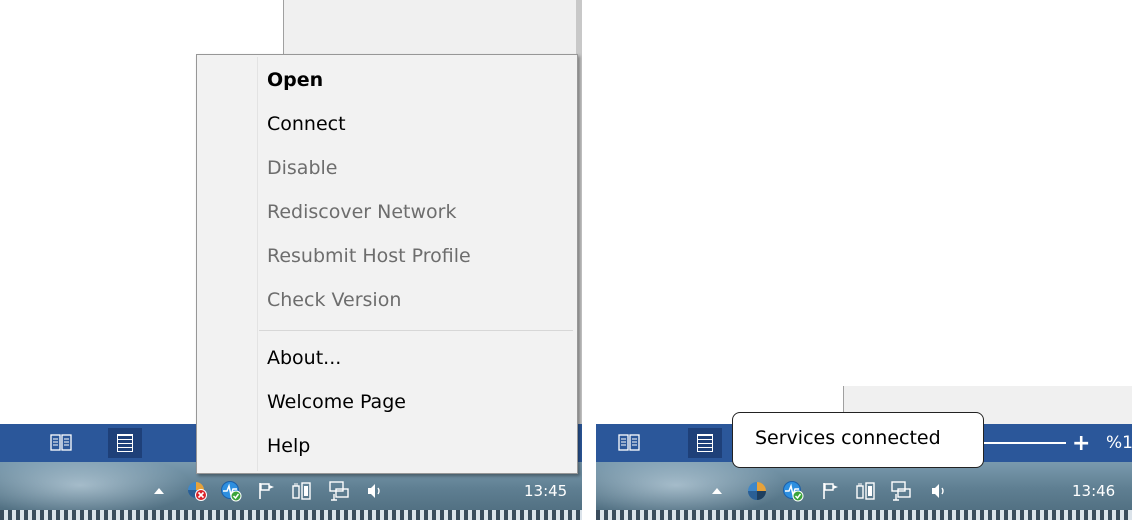 The height and width of the screenshot is (530, 1132). Describe the element at coordinates (418, 124) in the screenshot. I see `menu-item-connect: Connect` at that location.